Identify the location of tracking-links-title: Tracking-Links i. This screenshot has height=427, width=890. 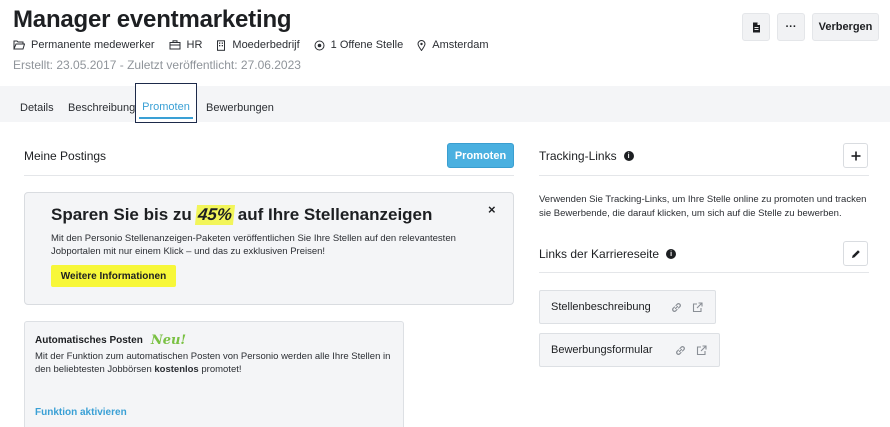
(586, 156).